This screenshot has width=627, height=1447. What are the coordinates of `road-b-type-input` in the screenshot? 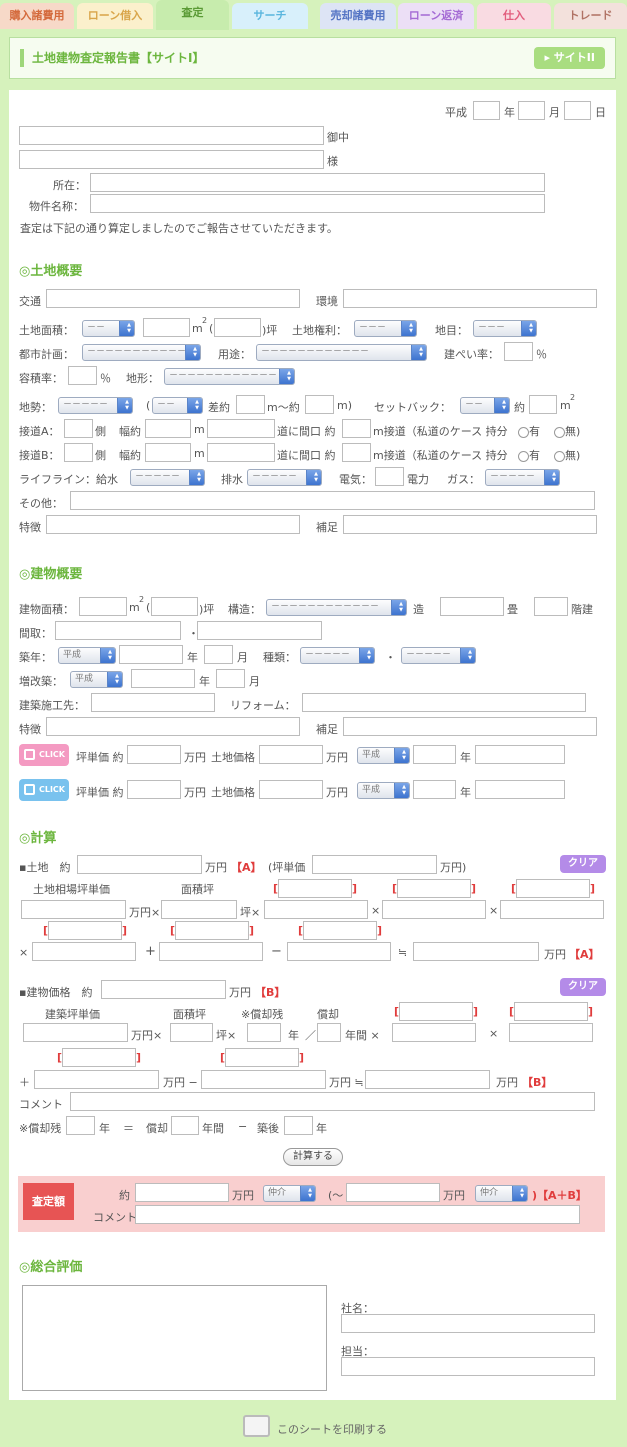 It's located at (241, 452).